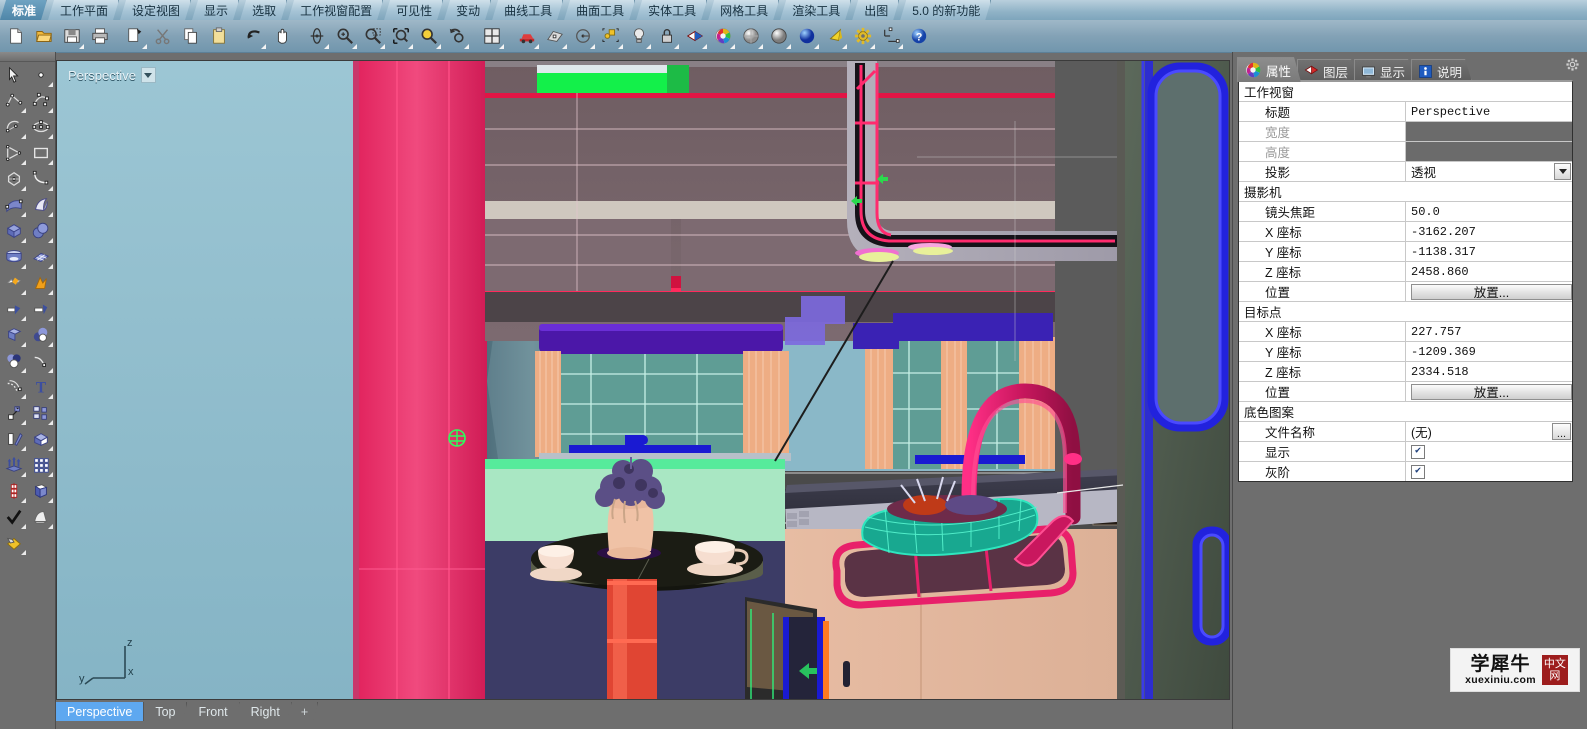 This screenshot has height=729, width=1587. I want to click on property-value-cell: 50.0, so click(1489, 211).